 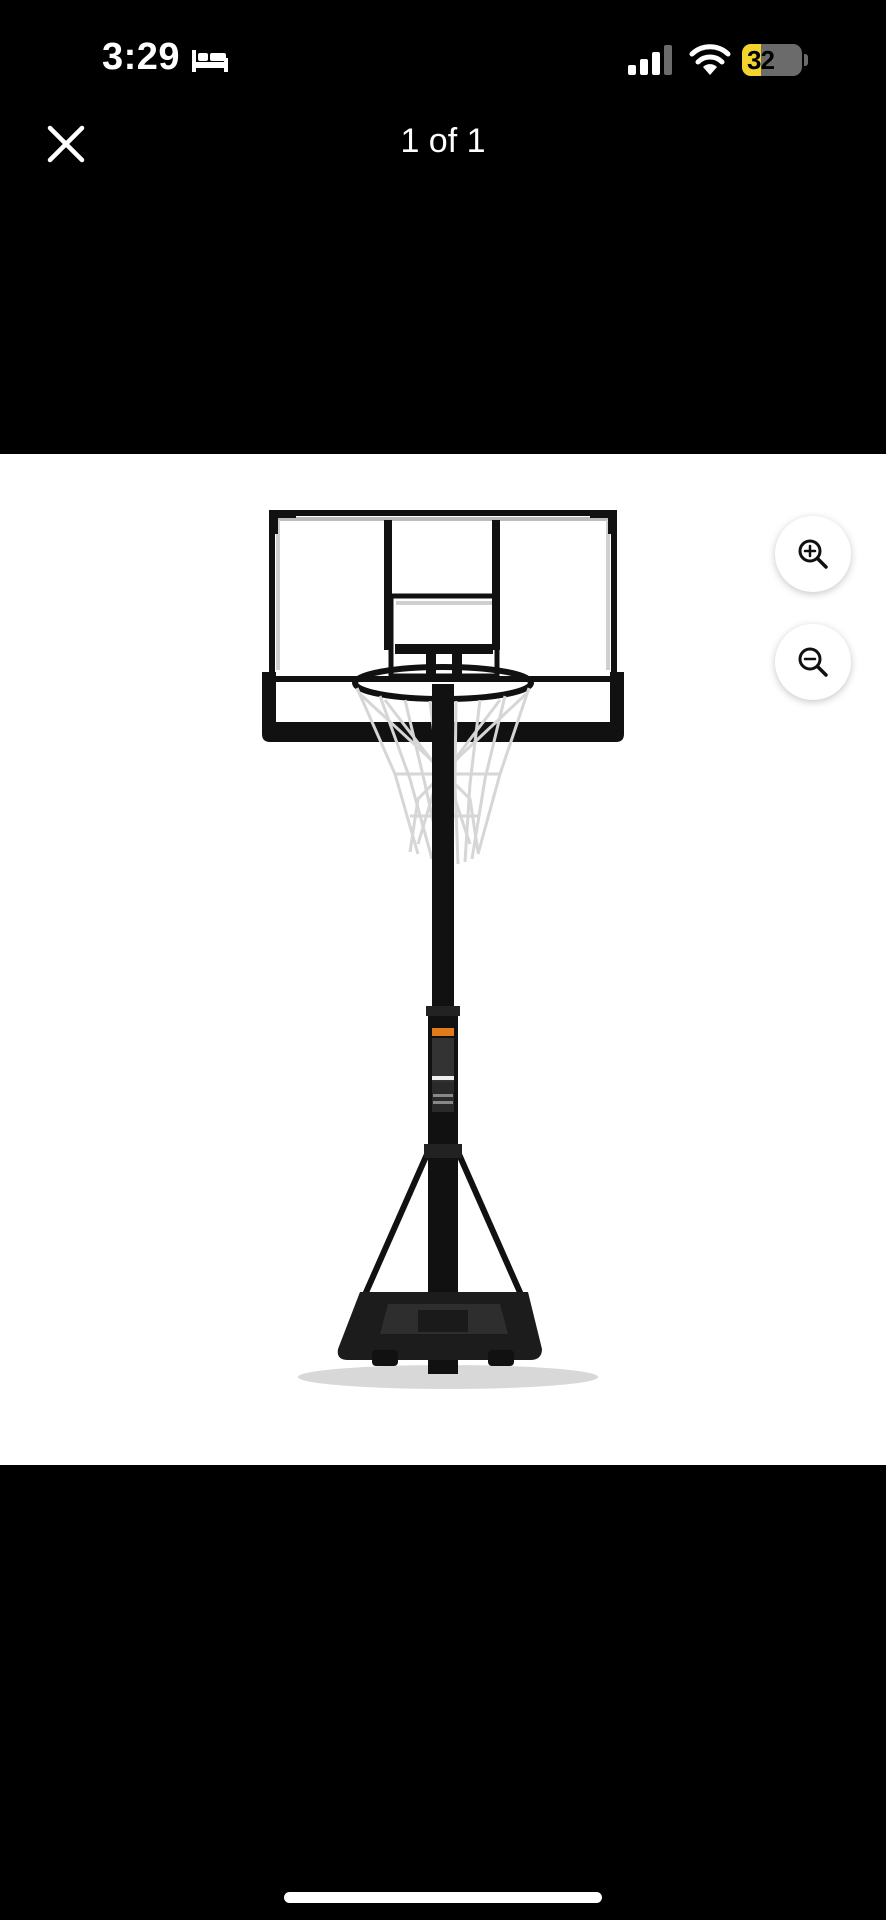 I want to click on zoom-out-icon, so click(x=813, y=662).